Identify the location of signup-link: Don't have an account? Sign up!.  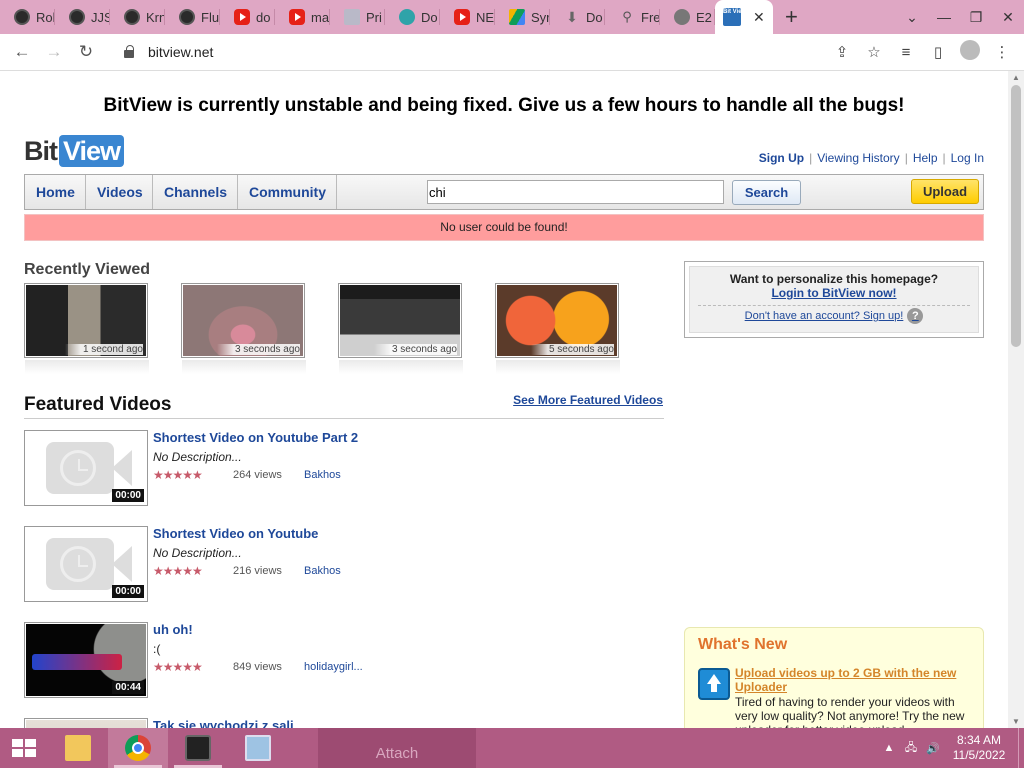
(824, 316).